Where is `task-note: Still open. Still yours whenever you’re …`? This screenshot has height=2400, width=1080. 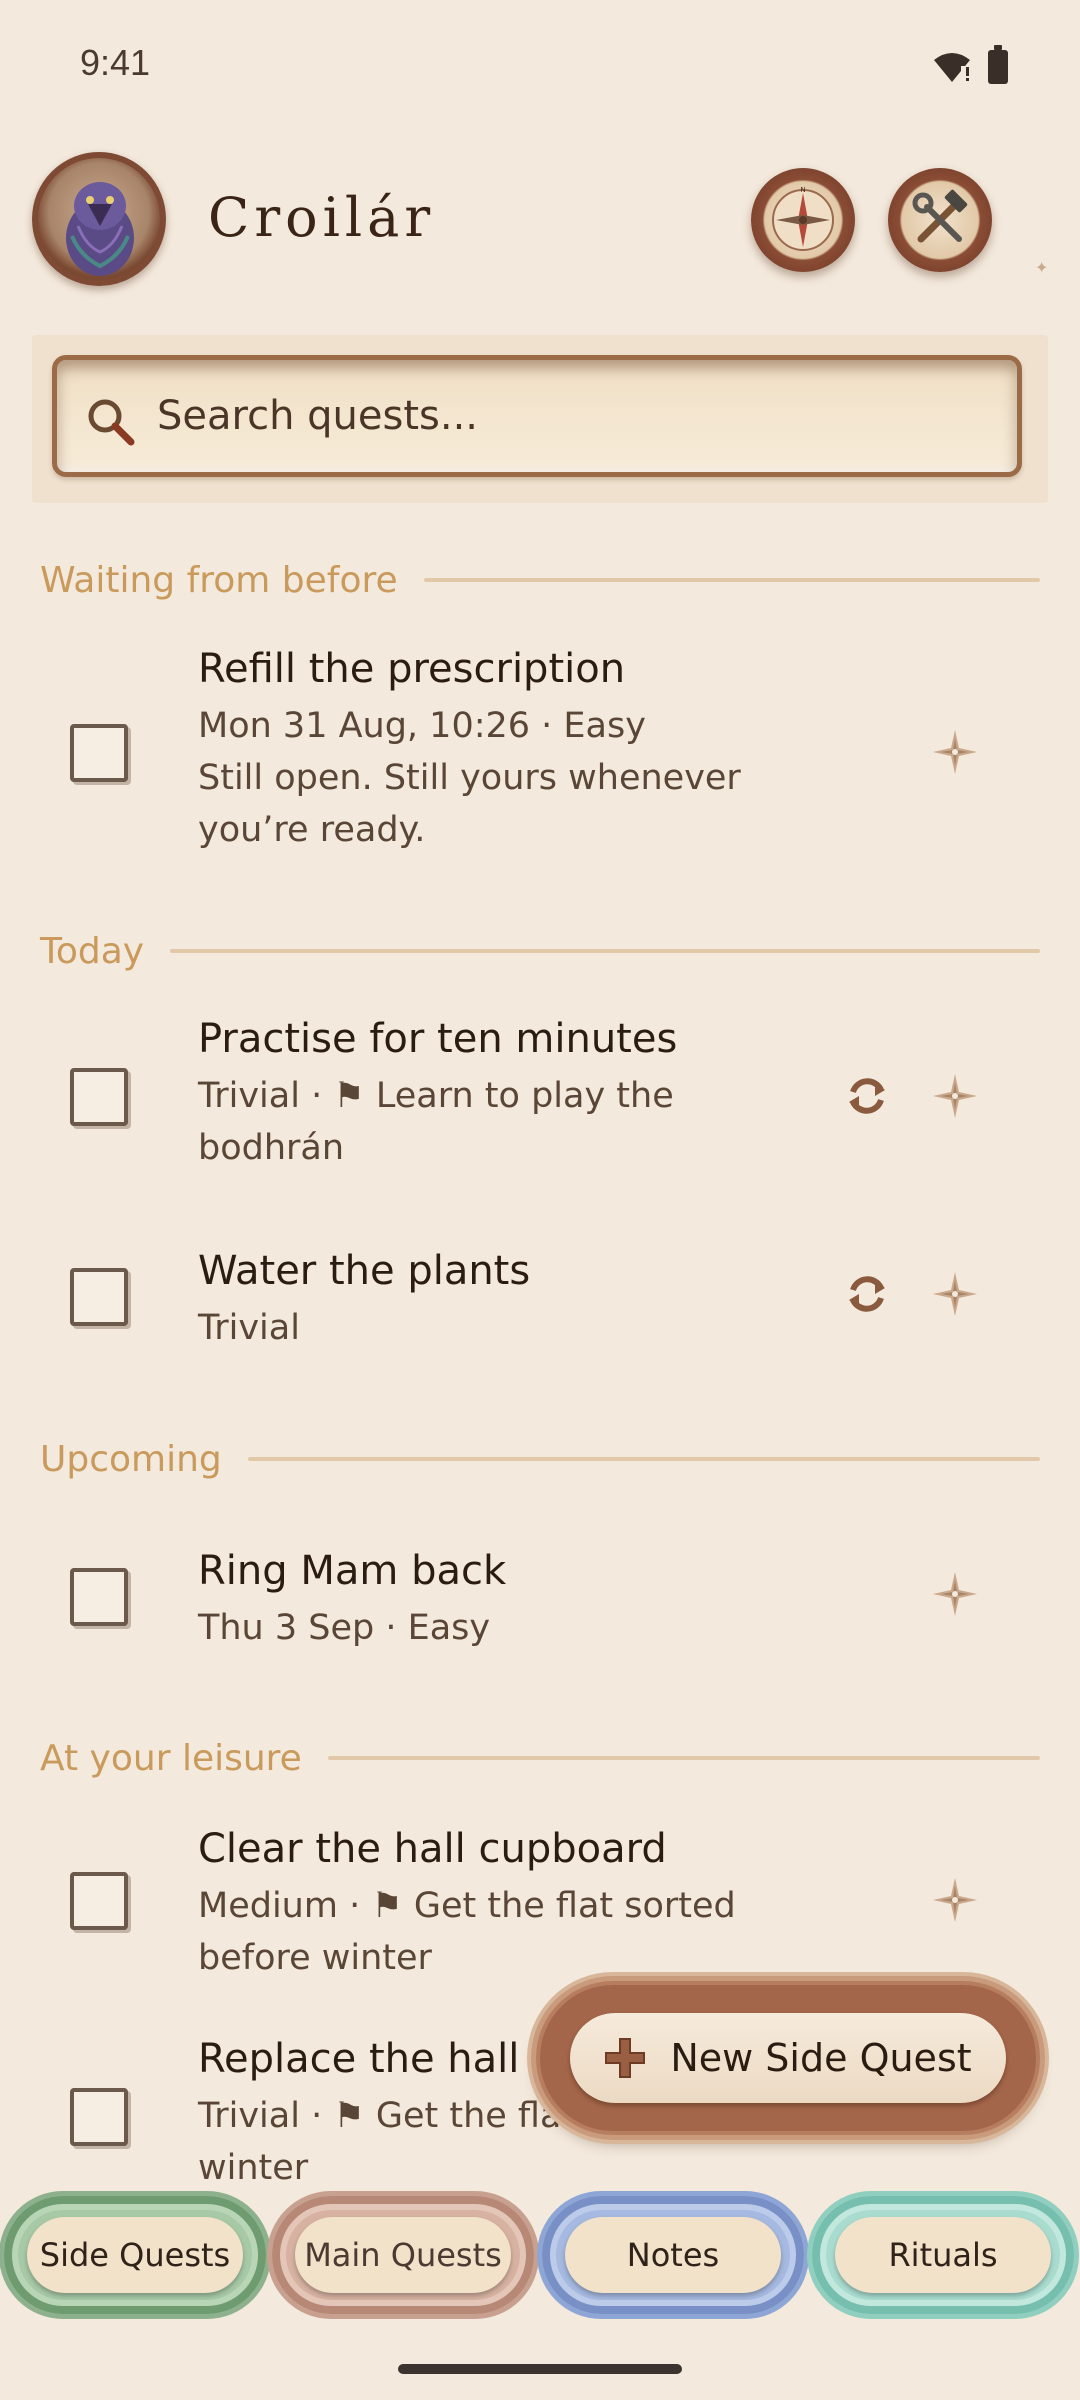 task-note: Still open. Still yours whenever you’re … is located at coordinates (469, 804).